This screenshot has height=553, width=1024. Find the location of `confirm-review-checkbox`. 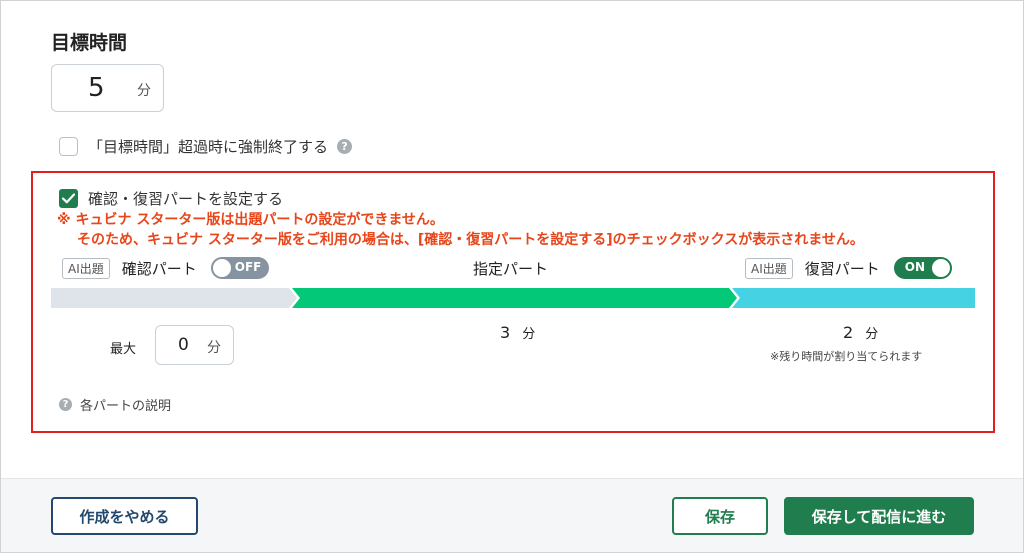

confirm-review-checkbox is located at coordinates (68, 198).